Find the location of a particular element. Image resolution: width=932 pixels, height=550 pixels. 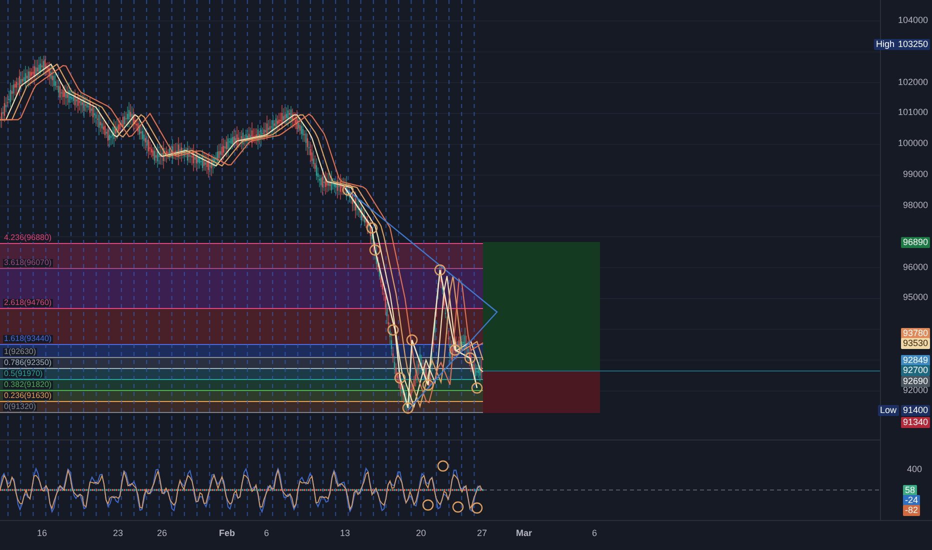

time-axis-label: 16 is located at coordinates (42, 533).